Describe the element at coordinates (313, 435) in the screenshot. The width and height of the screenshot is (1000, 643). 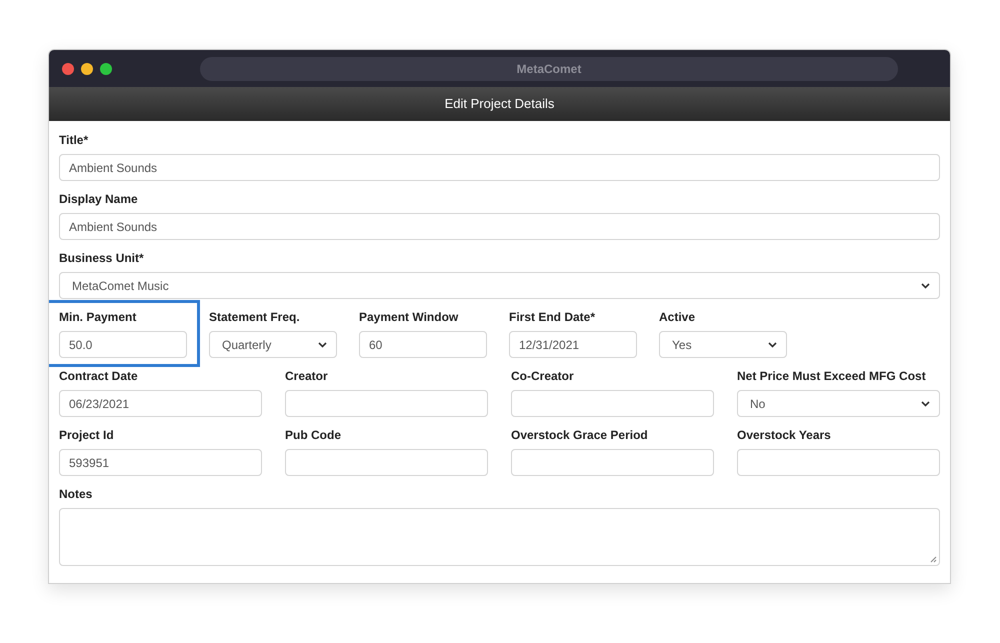
I see `field-label: Pub Code` at that location.